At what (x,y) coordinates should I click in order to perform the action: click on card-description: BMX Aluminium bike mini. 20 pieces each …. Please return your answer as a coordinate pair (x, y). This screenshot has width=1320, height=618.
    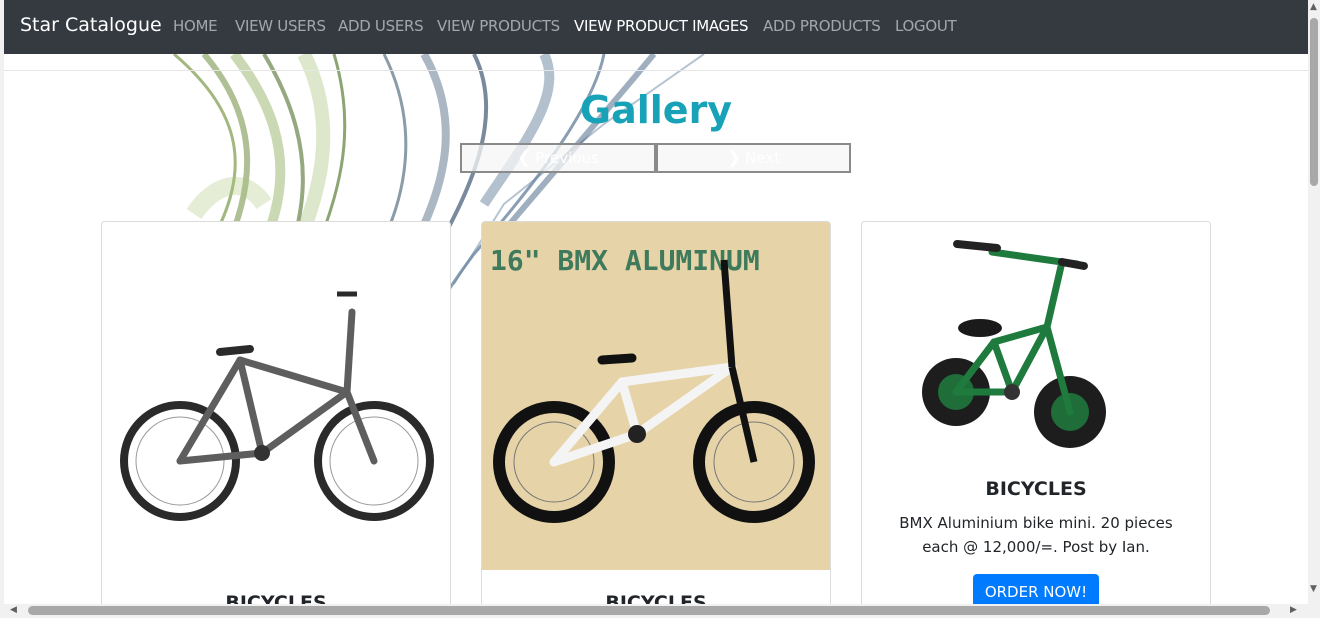
    Looking at the image, I should click on (1036, 535).